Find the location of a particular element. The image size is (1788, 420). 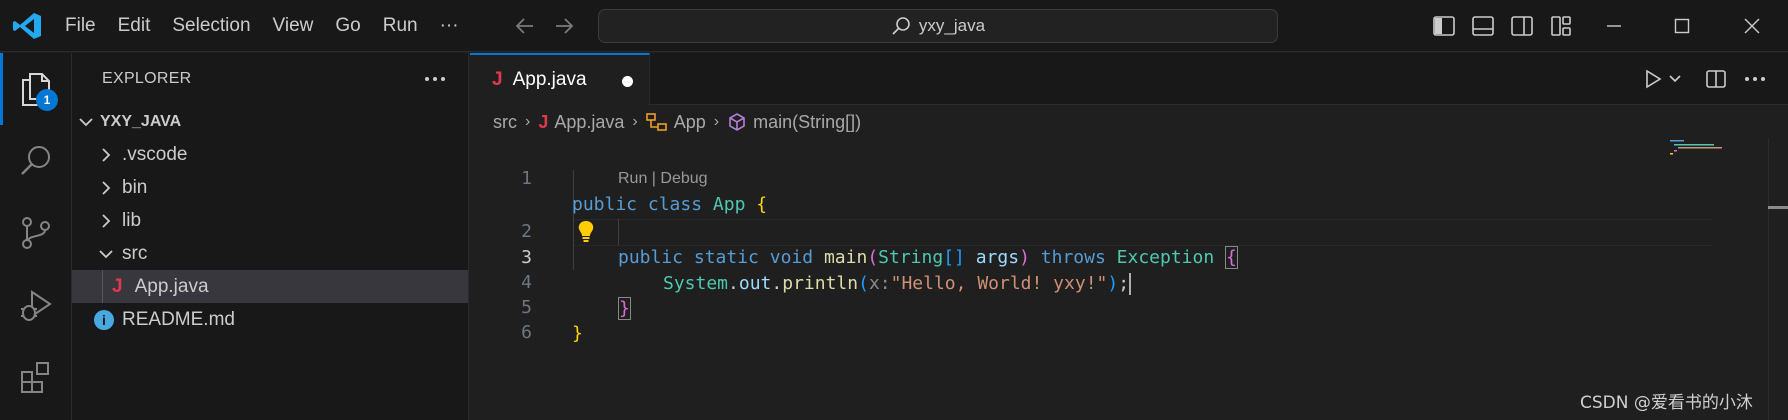

toggle-secondary-sidebar-icon is located at coordinates (1522, 26).